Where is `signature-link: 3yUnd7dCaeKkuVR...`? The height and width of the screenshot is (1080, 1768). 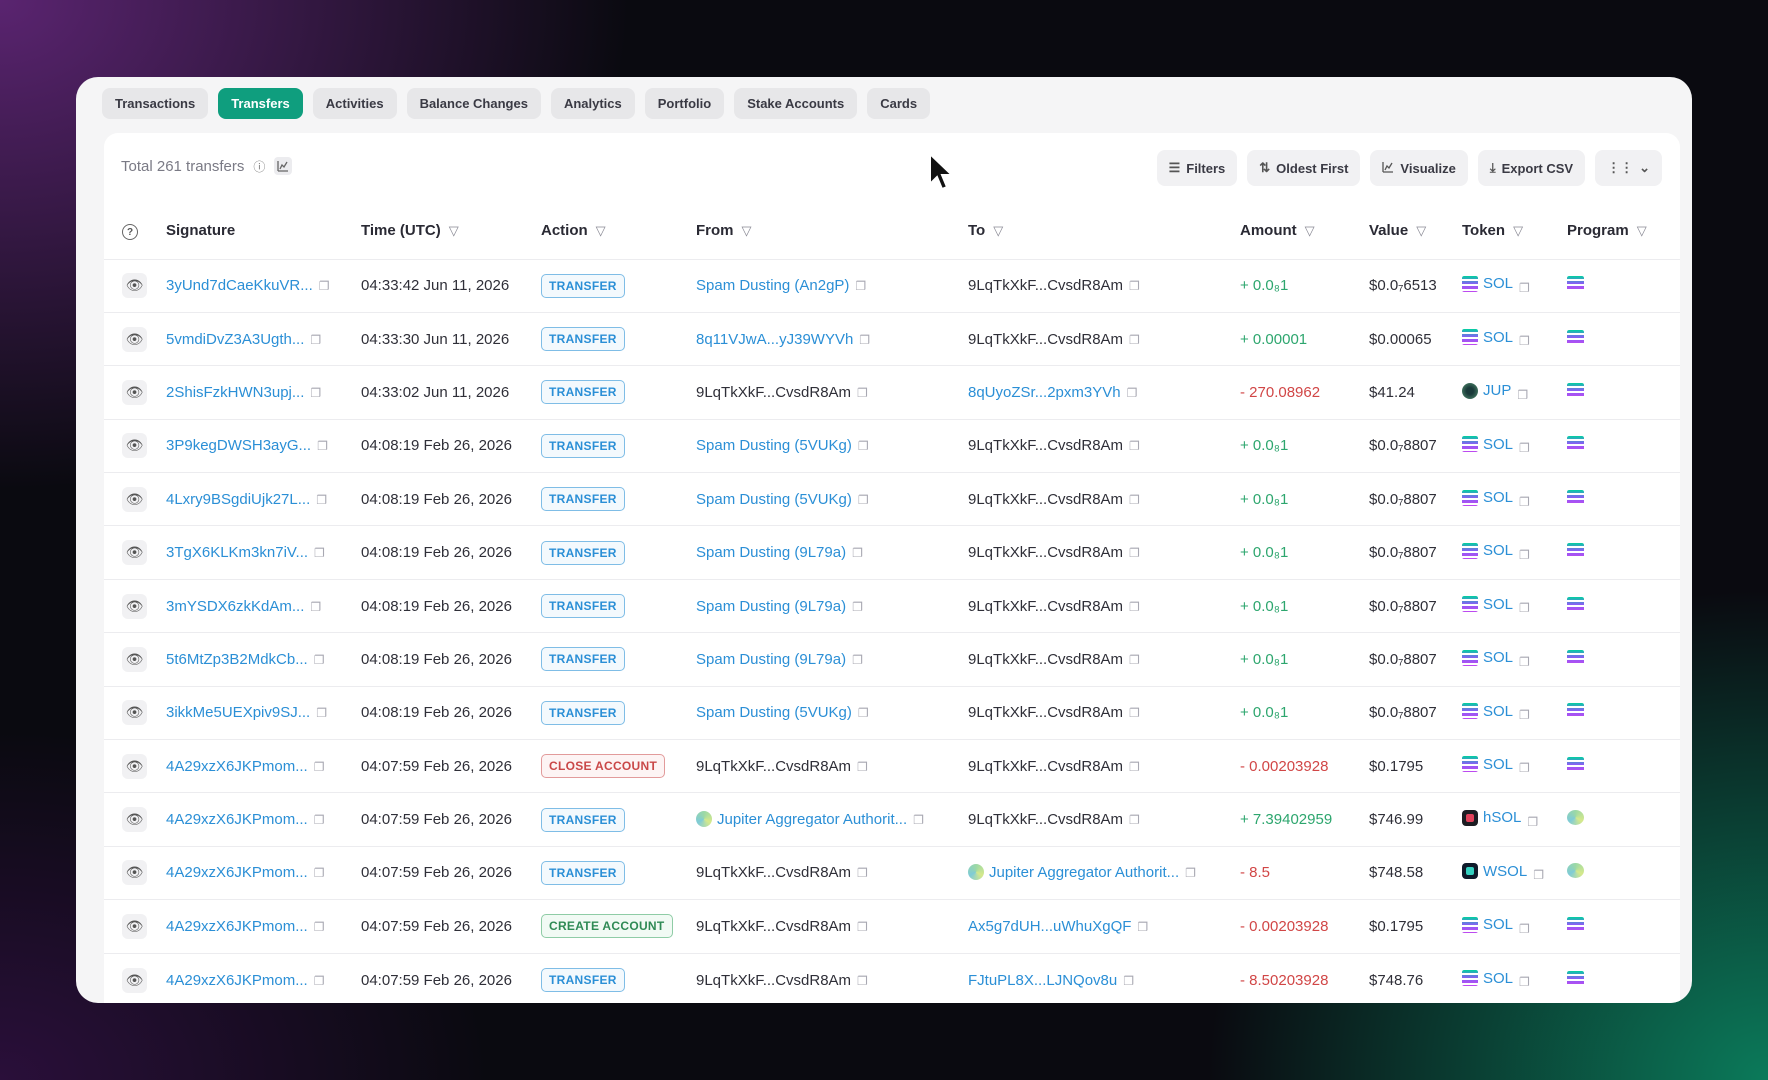 signature-link: 3yUnd7dCaeKkuVR... is located at coordinates (239, 285).